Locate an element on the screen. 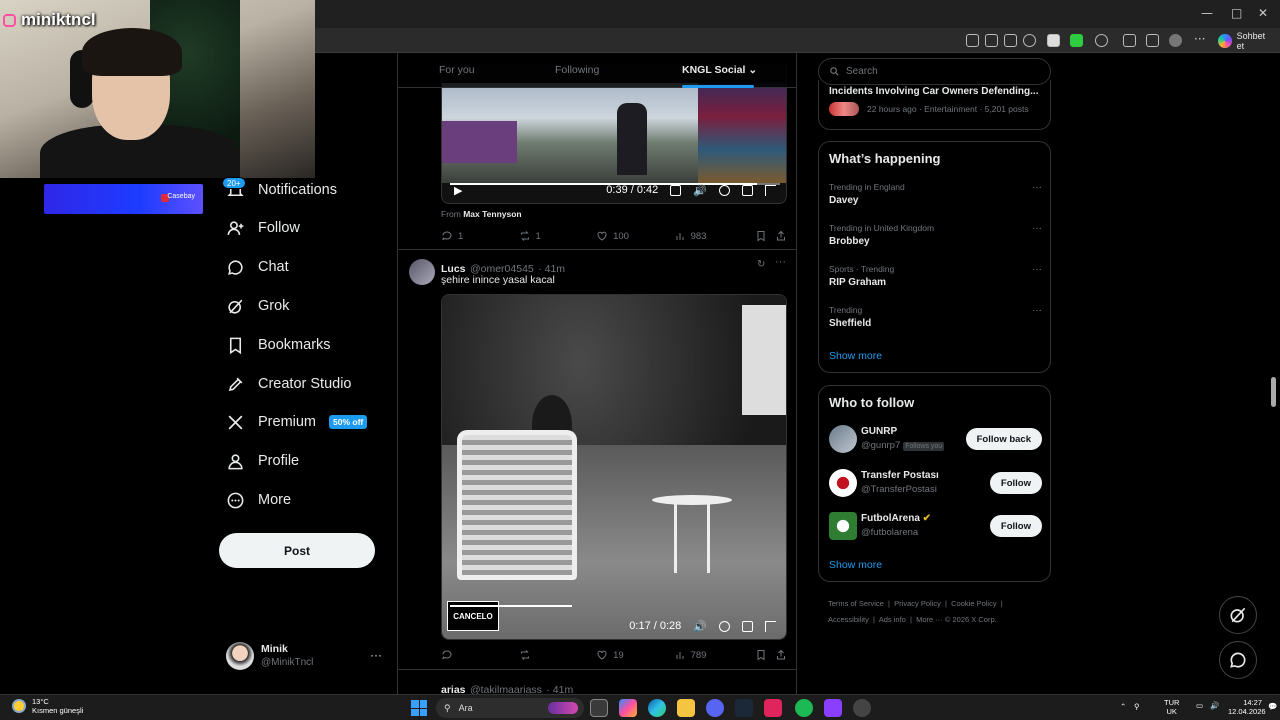 The width and height of the screenshot is (1280, 720). windows-start-icon is located at coordinates (419, 708).